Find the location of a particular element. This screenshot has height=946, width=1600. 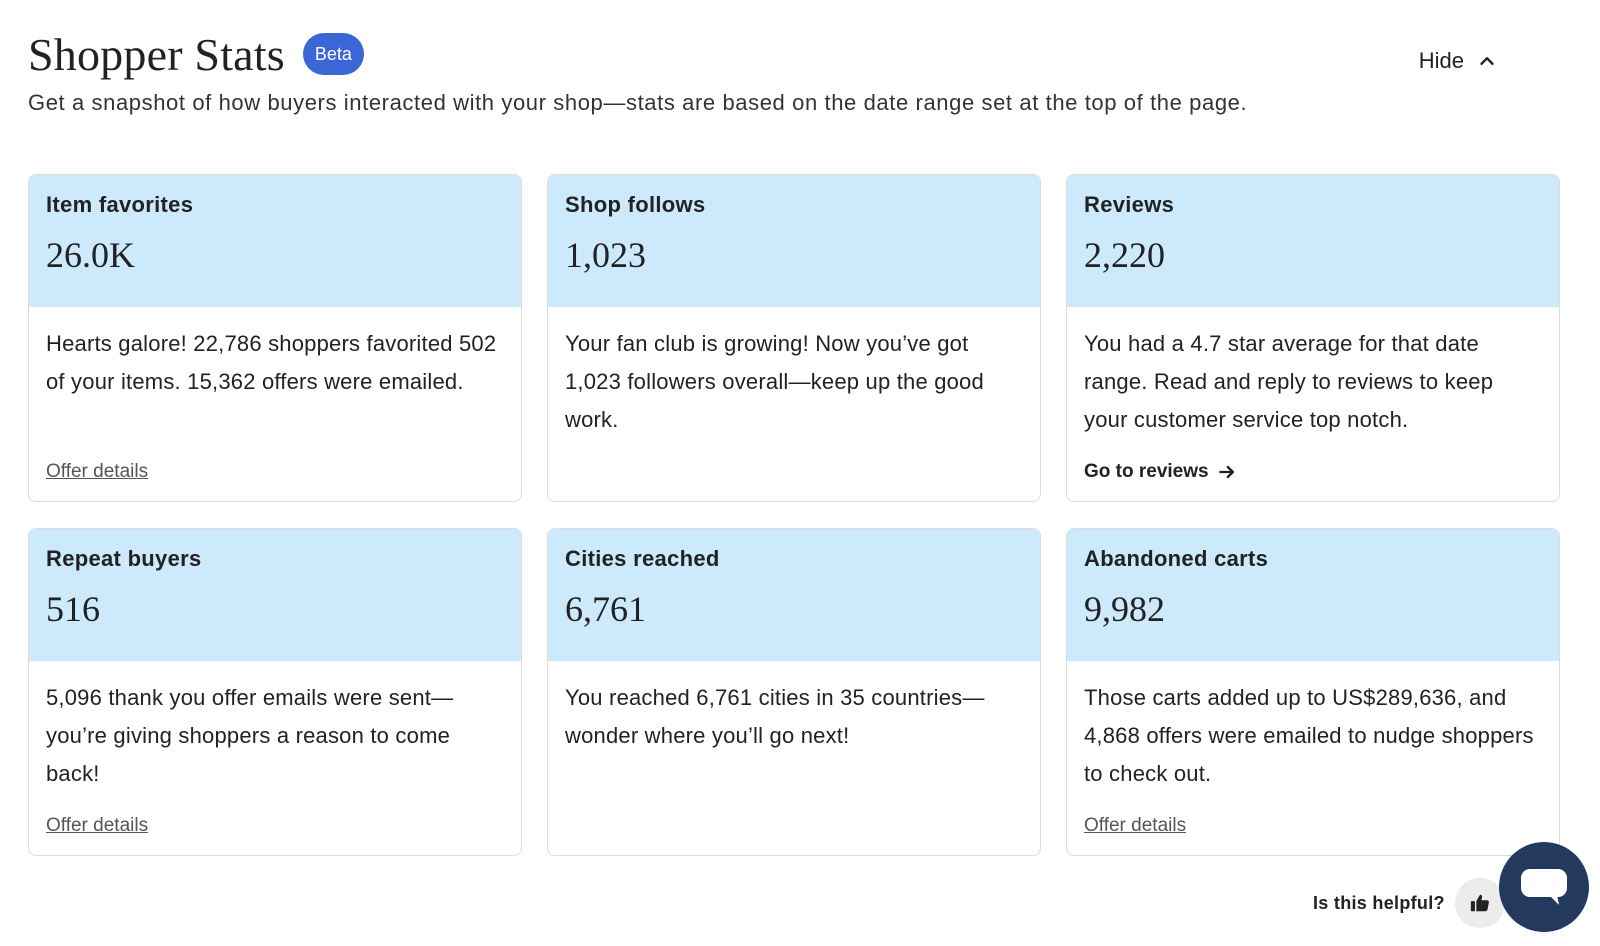

chat-button is located at coordinates (1544, 887).